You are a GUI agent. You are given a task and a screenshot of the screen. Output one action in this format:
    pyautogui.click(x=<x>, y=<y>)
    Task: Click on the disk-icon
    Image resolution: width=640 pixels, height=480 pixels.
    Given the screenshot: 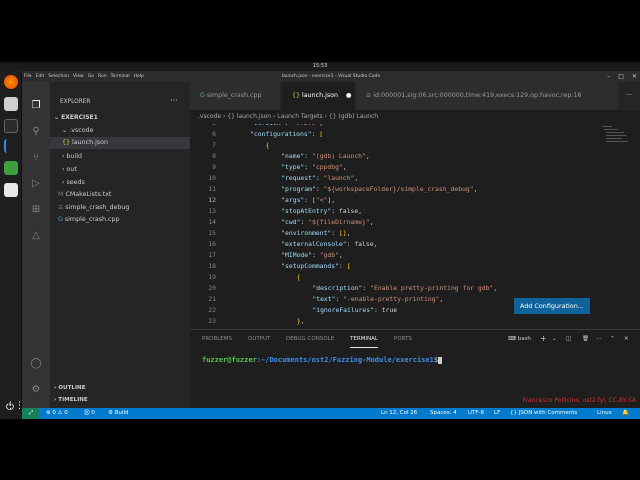 What is the action you would take?
    pyautogui.click(x=11, y=190)
    